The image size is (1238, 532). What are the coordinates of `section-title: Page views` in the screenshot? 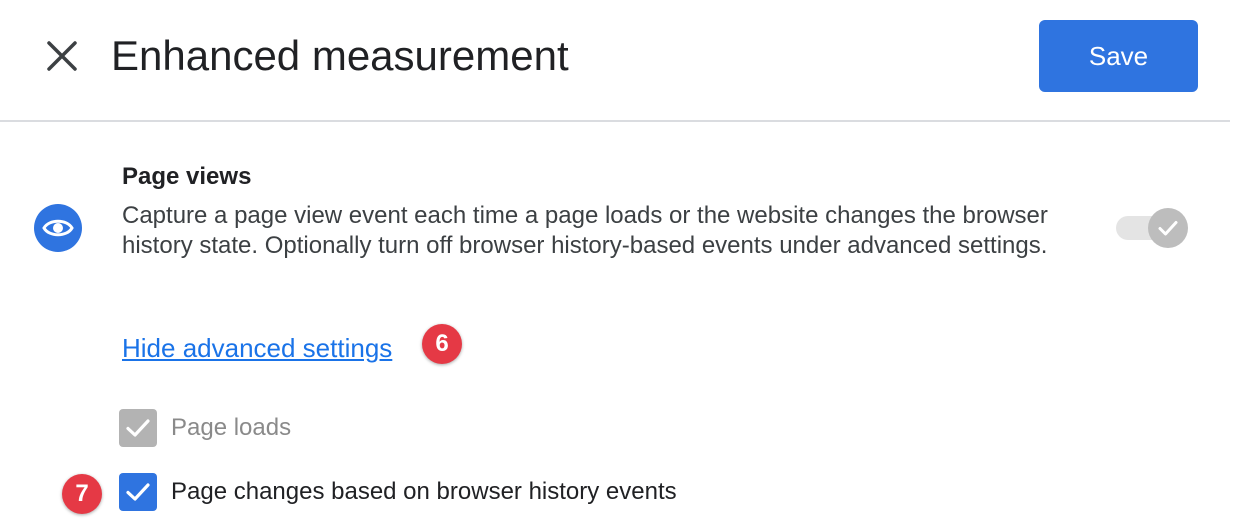 It's located at (187, 176).